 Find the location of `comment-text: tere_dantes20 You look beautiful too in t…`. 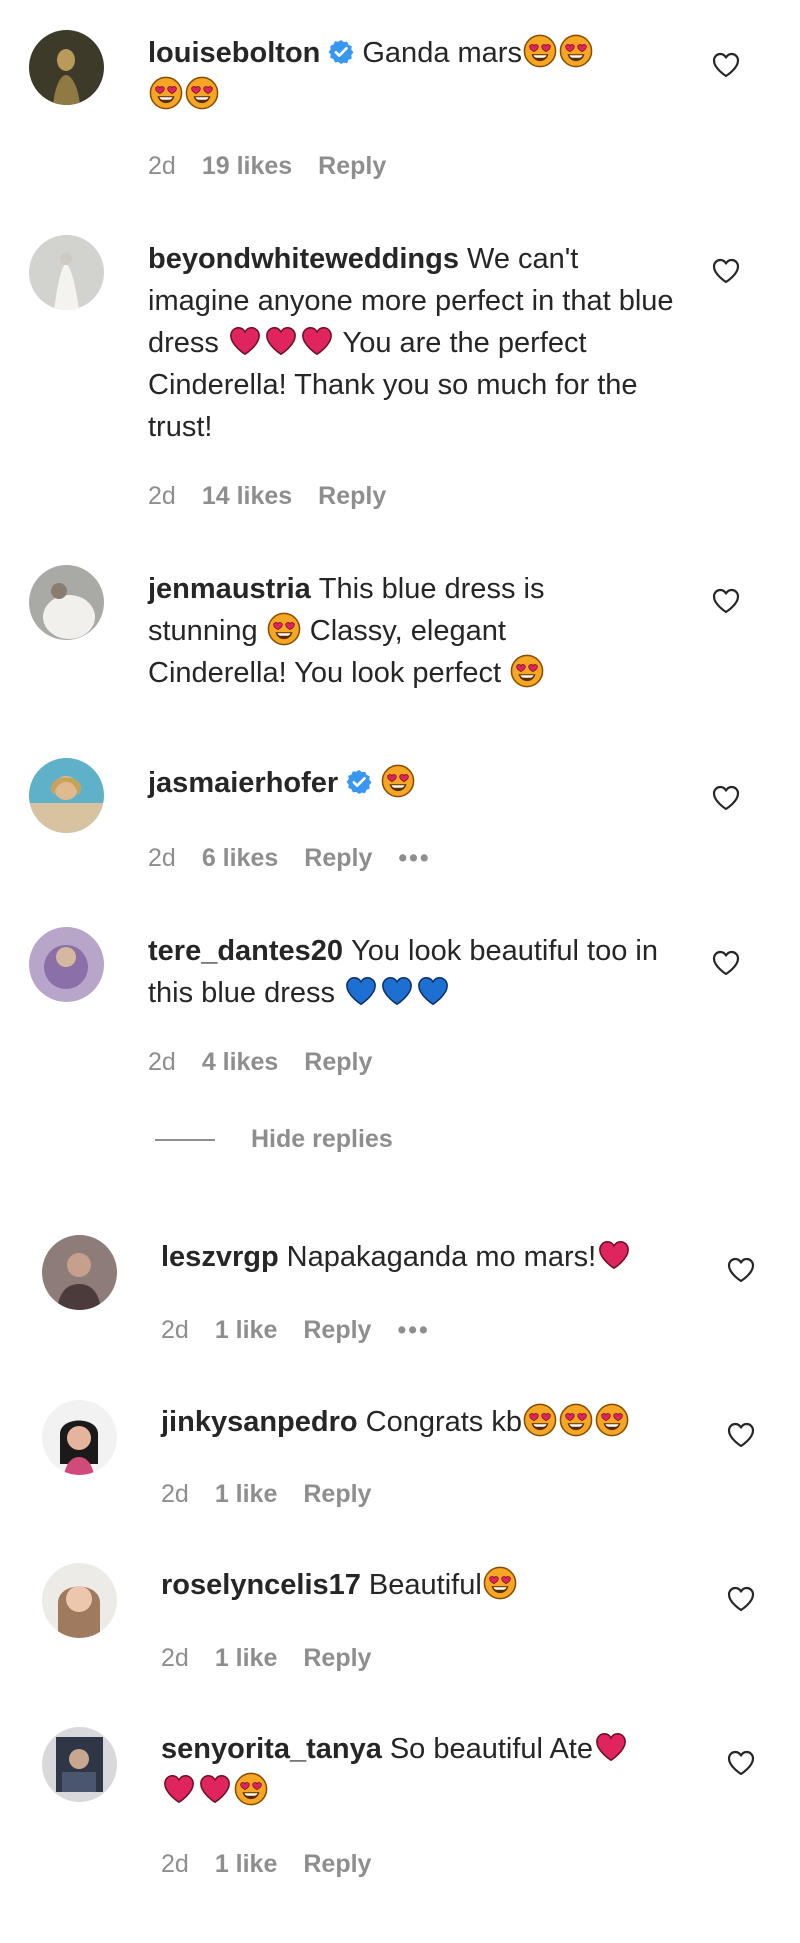

comment-text: tere_dantes20 You look beautiful too in t… is located at coordinates (408, 972).